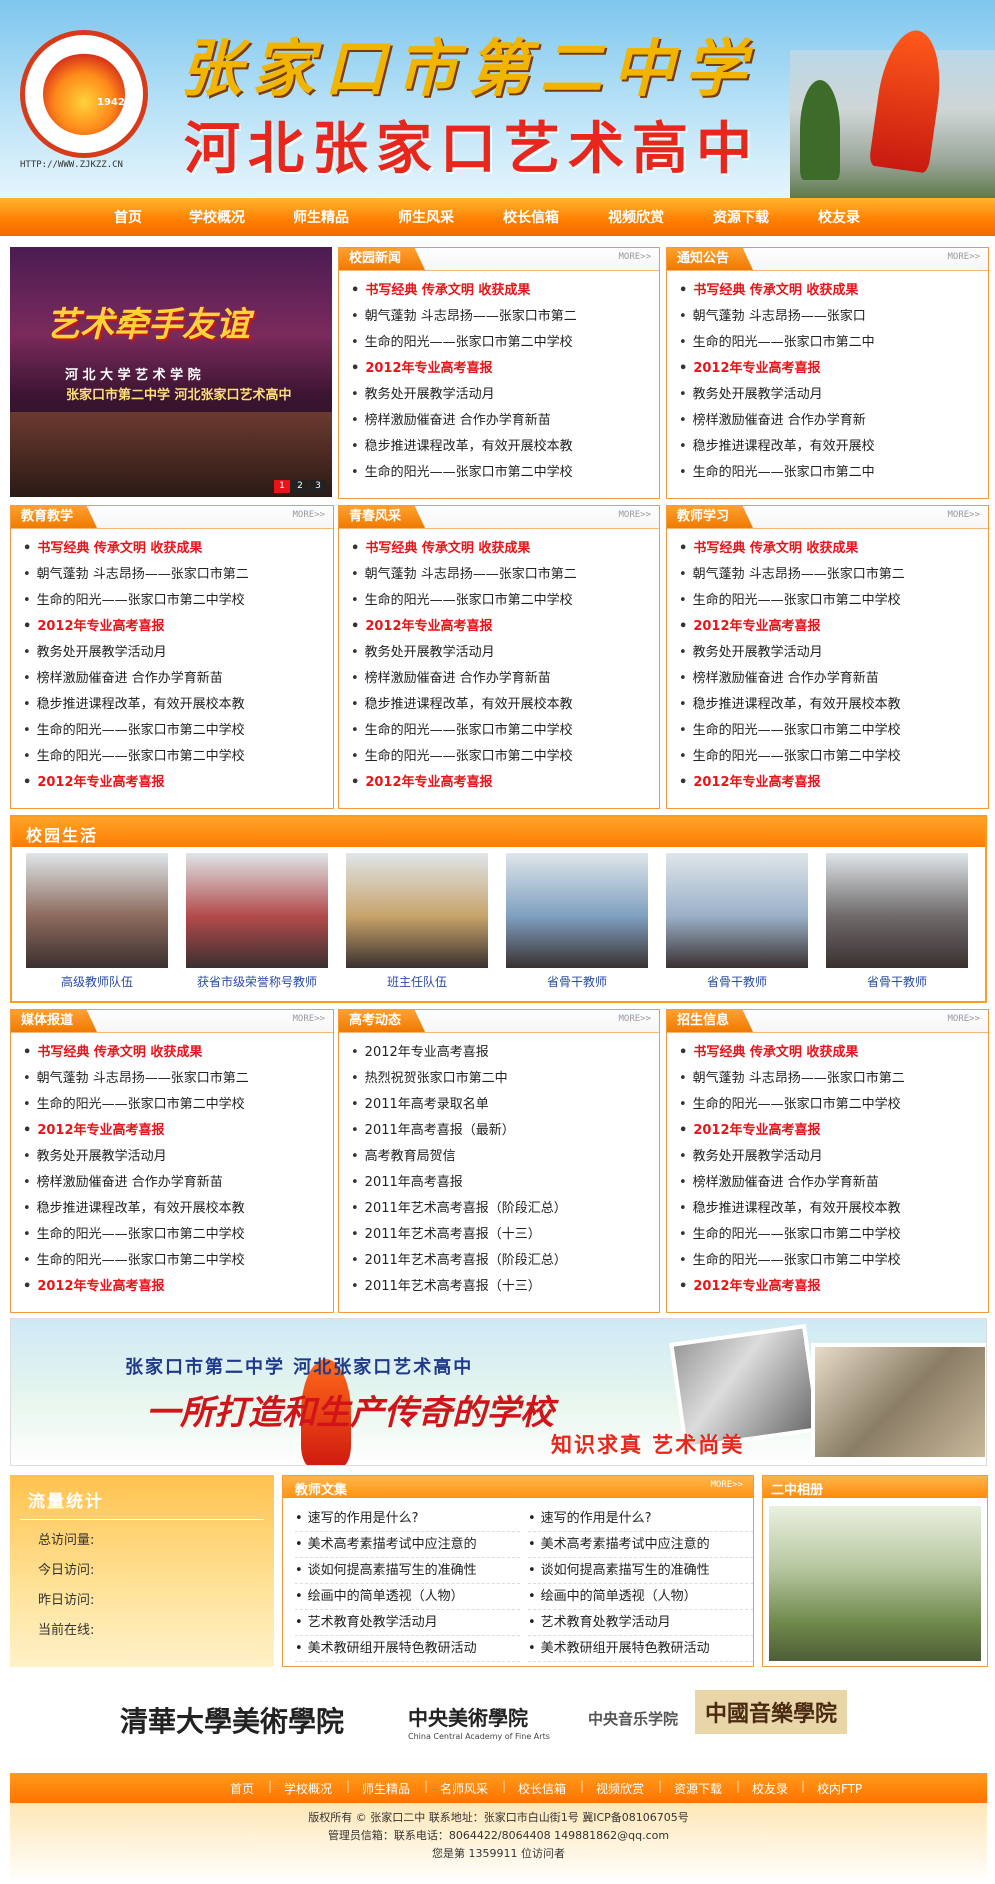  Describe the element at coordinates (282, 486) in the screenshot. I see `slide-page-1: 1` at that location.